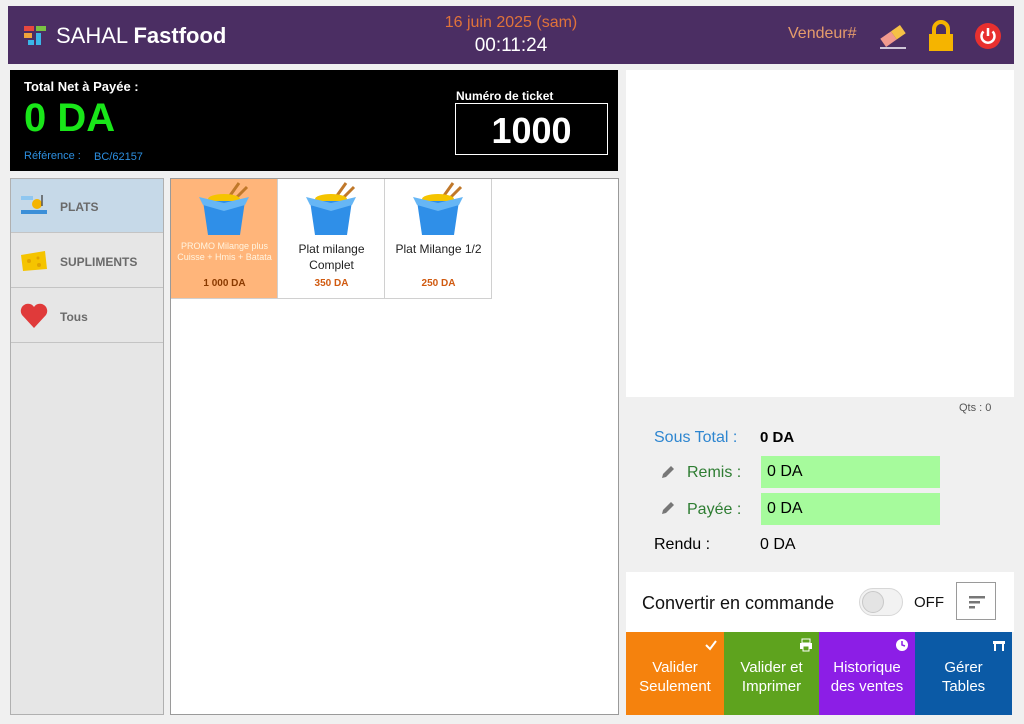 Image resolution: width=1024 pixels, height=724 pixels. What do you see at coordinates (505, 96) in the screenshot?
I see `ticket-number-label: Numéro de ticket` at bounding box center [505, 96].